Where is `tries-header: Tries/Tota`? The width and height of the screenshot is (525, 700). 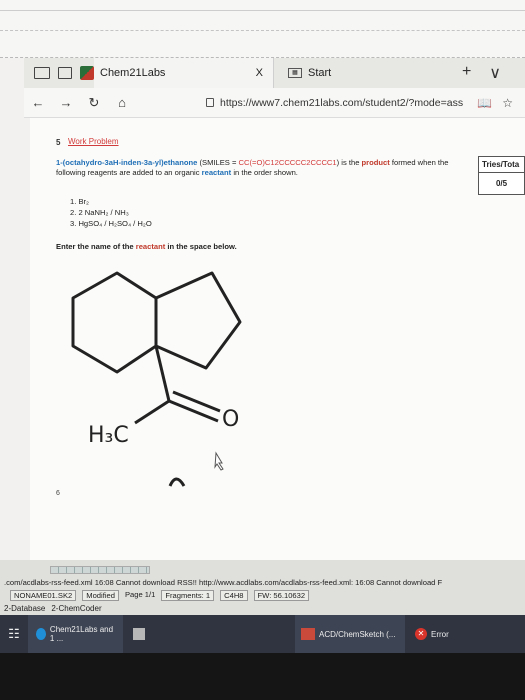
tries-header: Tries/Tota is located at coordinates (501, 165).